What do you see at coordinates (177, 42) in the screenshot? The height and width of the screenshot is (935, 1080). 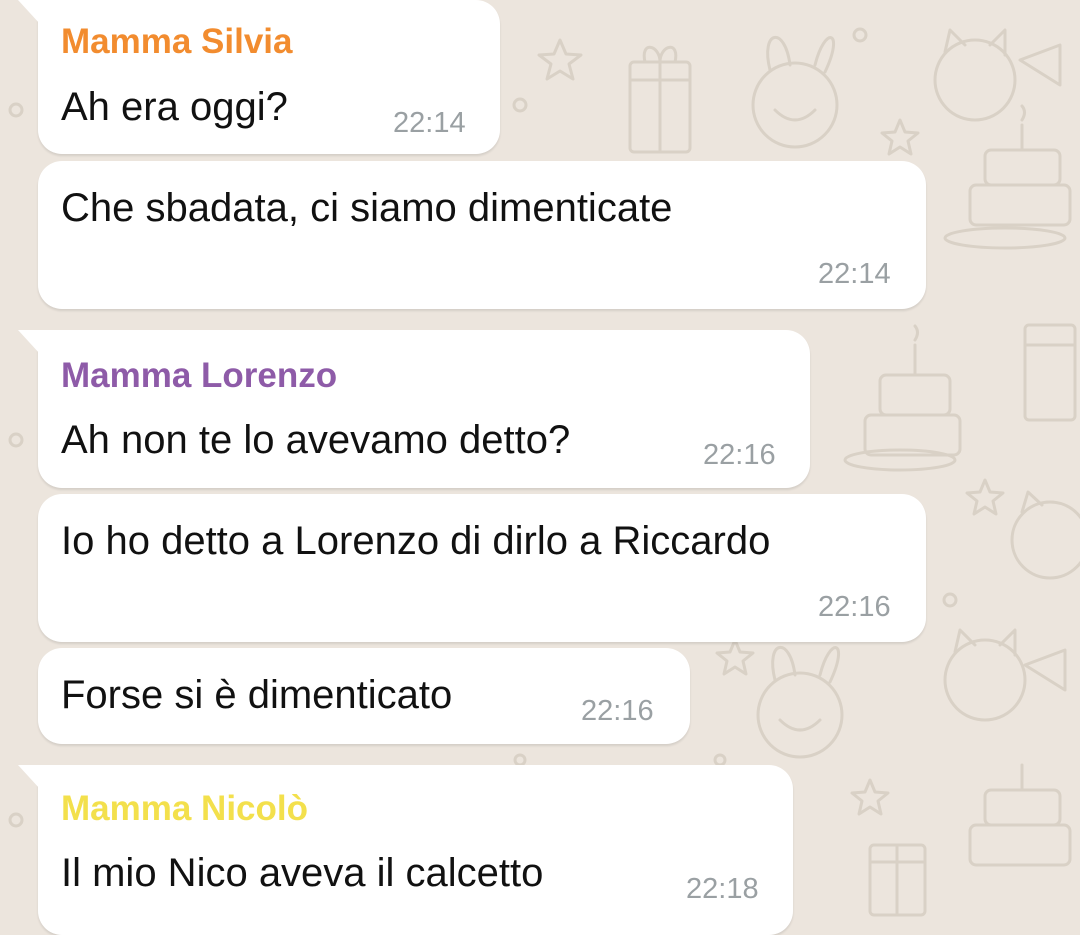 I see `sender-name: Mamma Silvia` at bounding box center [177, 42].